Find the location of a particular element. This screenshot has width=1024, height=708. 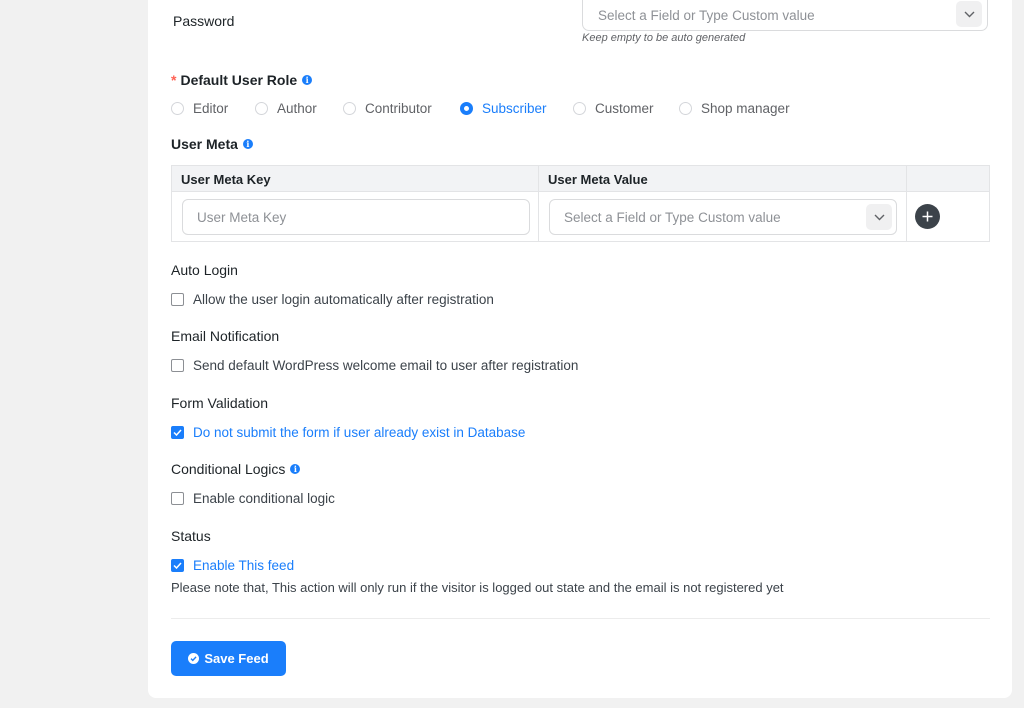

check-circle-icon is located at coordinates (194, 658).